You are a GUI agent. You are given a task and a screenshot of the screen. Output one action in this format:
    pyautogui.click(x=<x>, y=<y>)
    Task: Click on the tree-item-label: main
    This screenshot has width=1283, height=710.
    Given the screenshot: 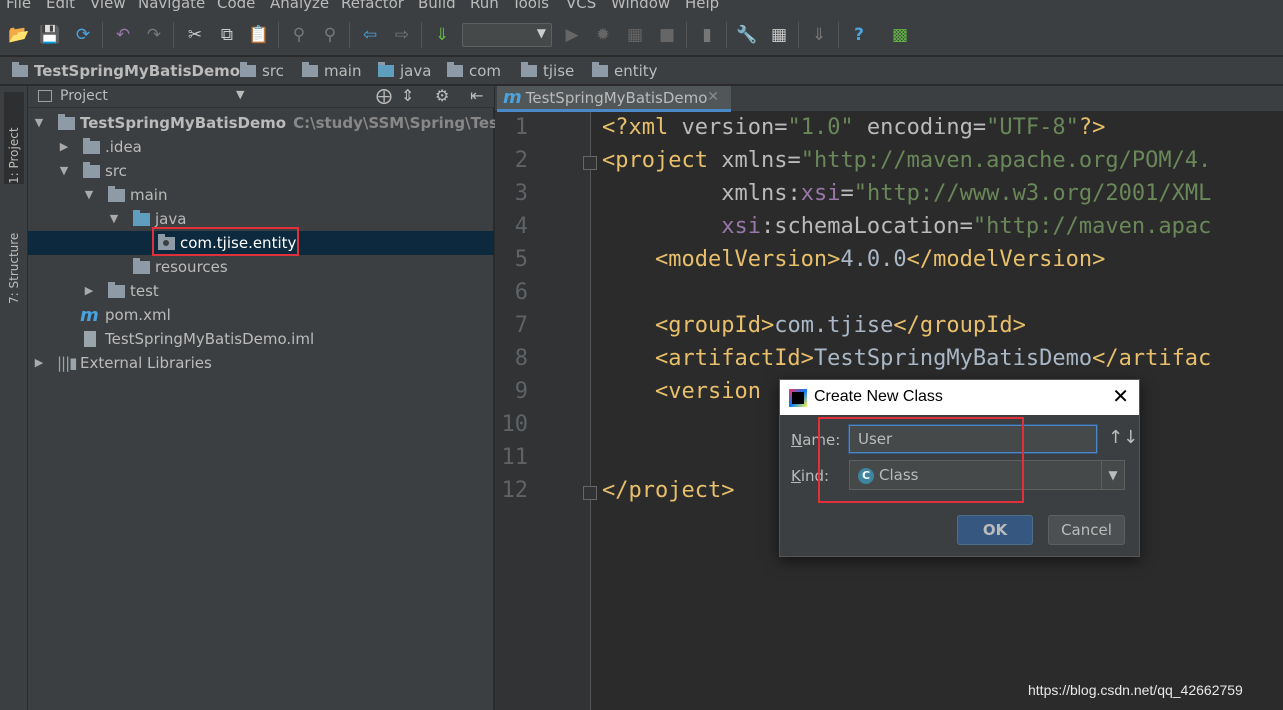 What is the action you would take?
    pyautogui.click(x=149, y=195)
    